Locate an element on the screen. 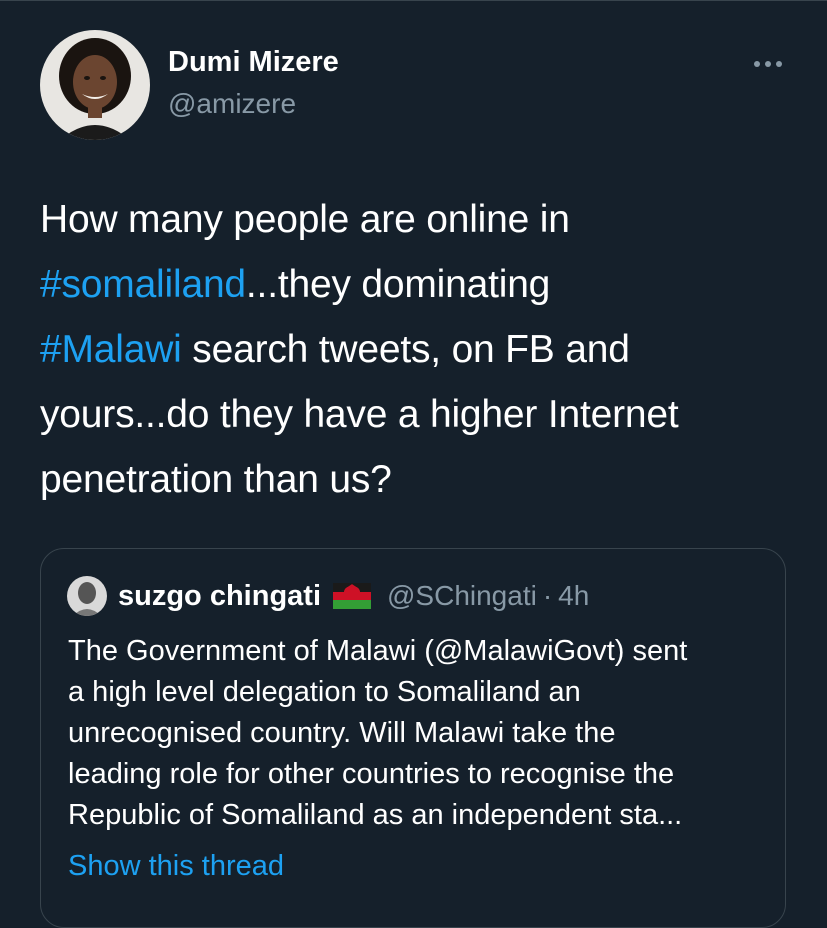 The image size is (827, 928). tweet-text-line: penetration than us? is located at coordinates (216, 479).